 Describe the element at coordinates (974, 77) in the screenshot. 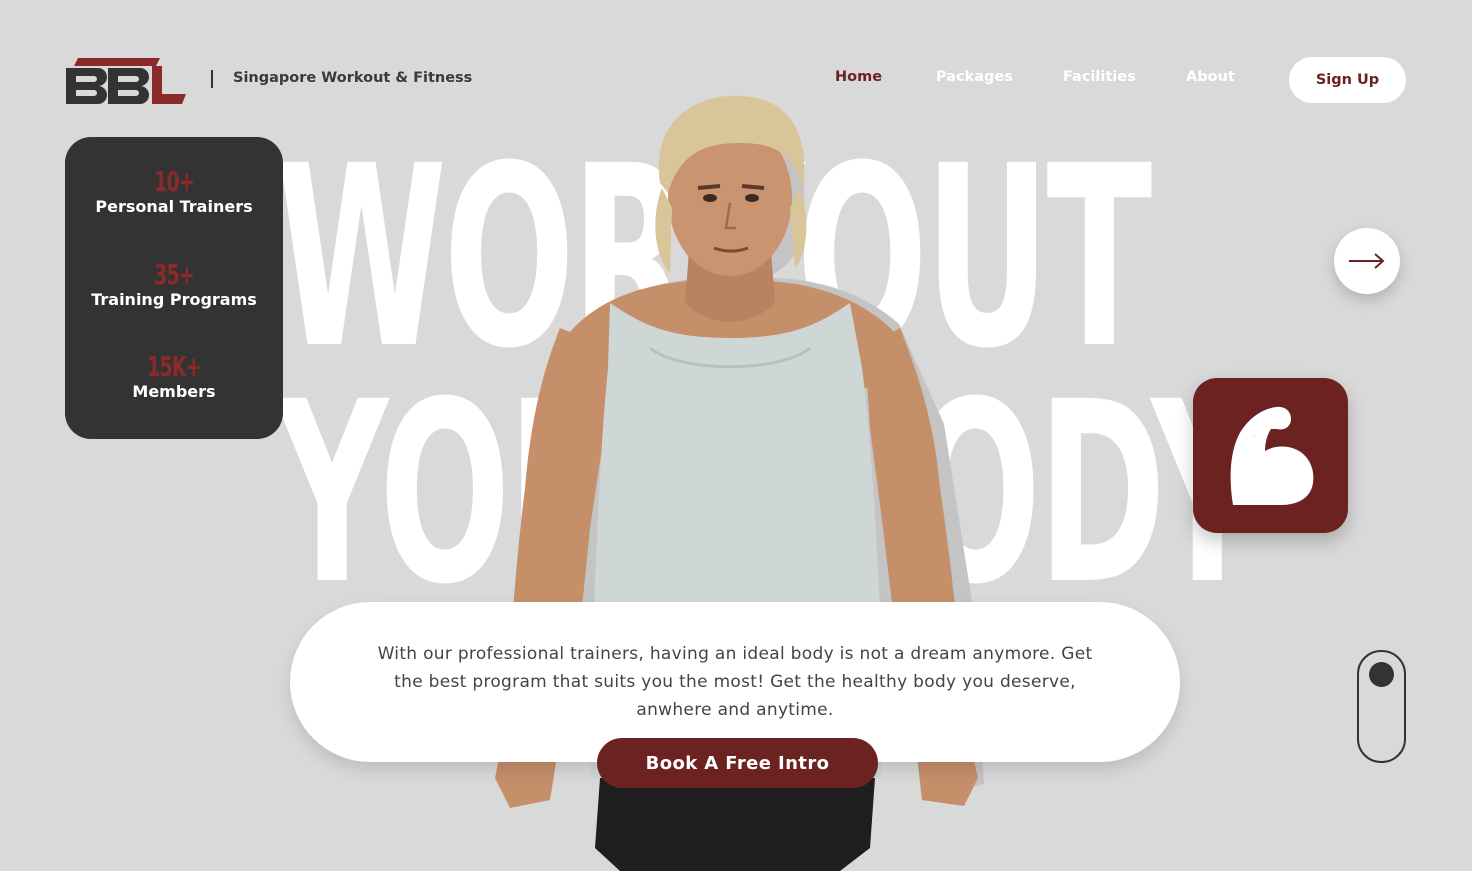

I see `nav-packages: Packages` at that location.